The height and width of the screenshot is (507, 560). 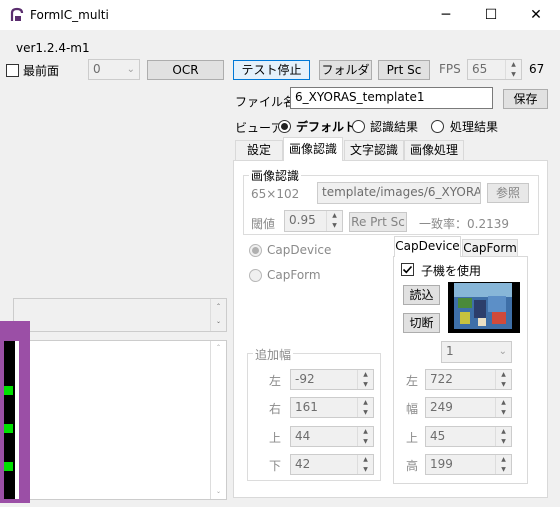 I want to click on tab-capdevice: CapDevice, so click(x=427, y=246).